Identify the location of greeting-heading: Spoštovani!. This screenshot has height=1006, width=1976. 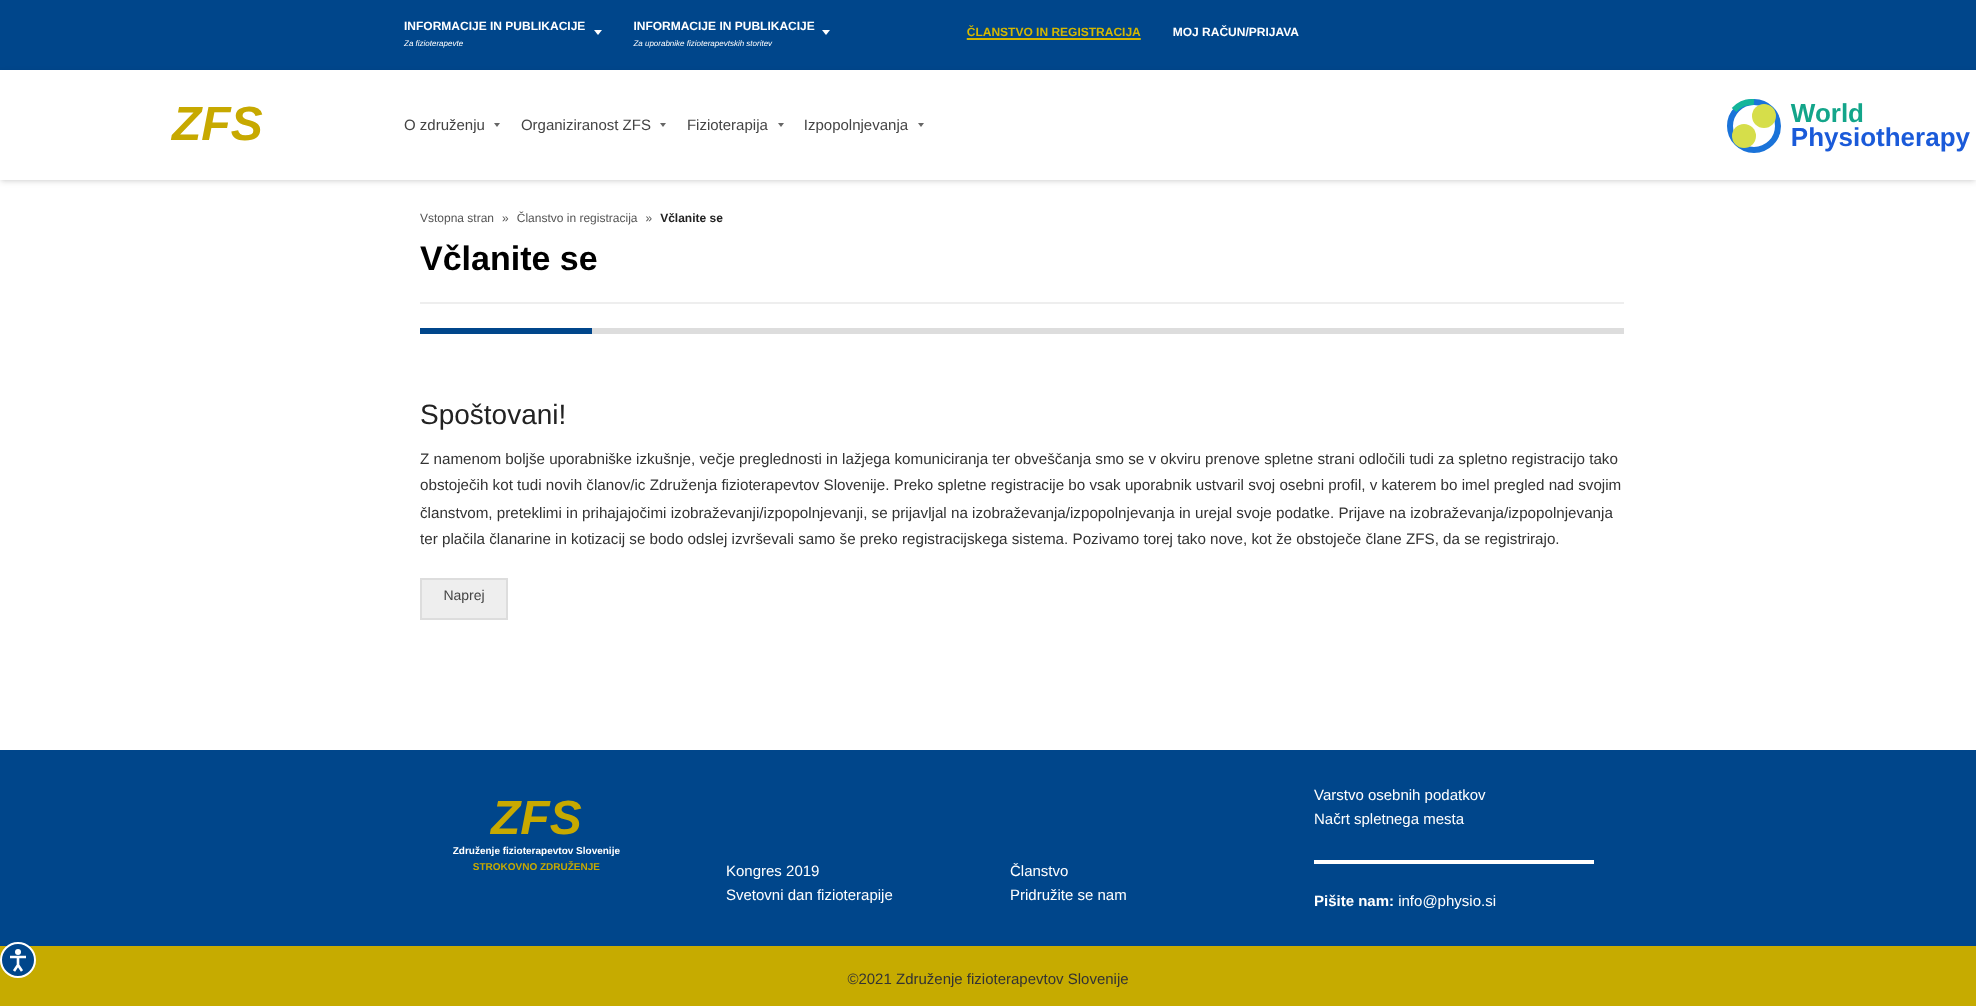
(494, 414).